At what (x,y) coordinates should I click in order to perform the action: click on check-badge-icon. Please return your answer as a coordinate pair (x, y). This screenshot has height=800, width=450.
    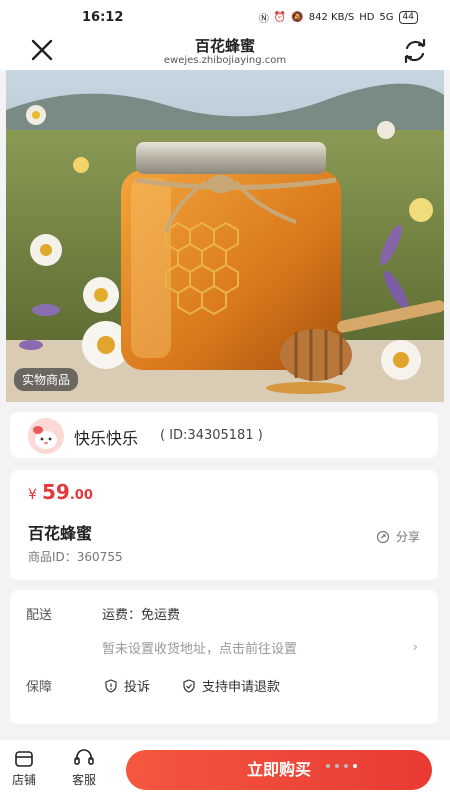
    Looking at the image, I should click on (189, 685).